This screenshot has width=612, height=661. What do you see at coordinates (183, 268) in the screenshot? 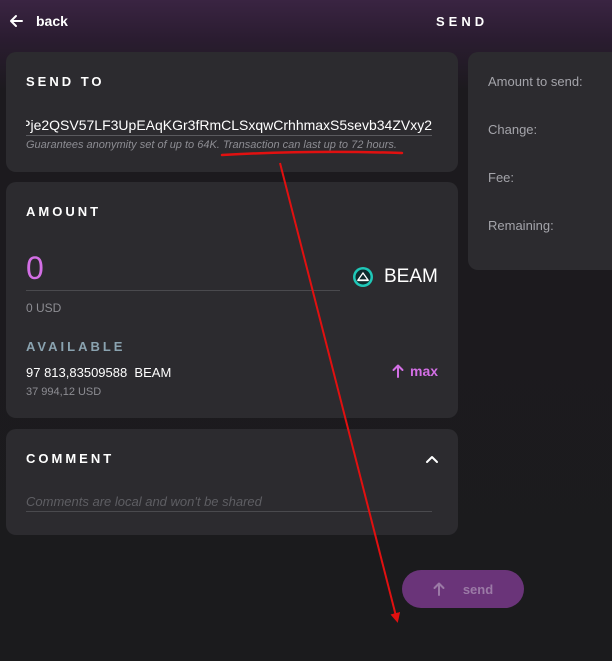
I see `amount-input` at bounding box center [183, 268].